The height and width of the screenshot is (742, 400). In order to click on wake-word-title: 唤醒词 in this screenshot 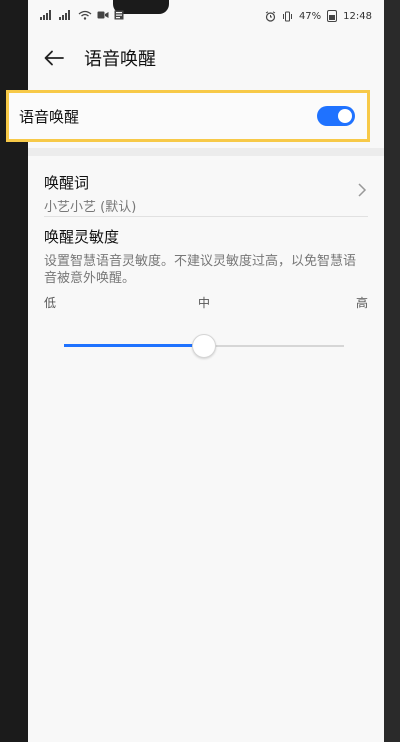, I will do `click(67, 183)`.